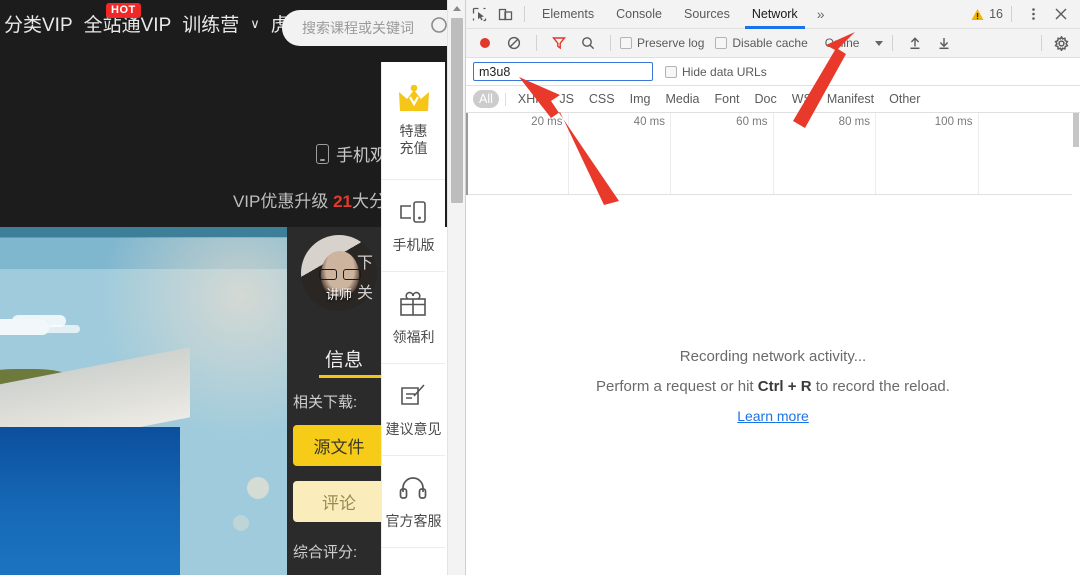 This screenshot has width=1080, height=575. I want to click on network-filter-bar: Hide data URLs, so click(773, 72).